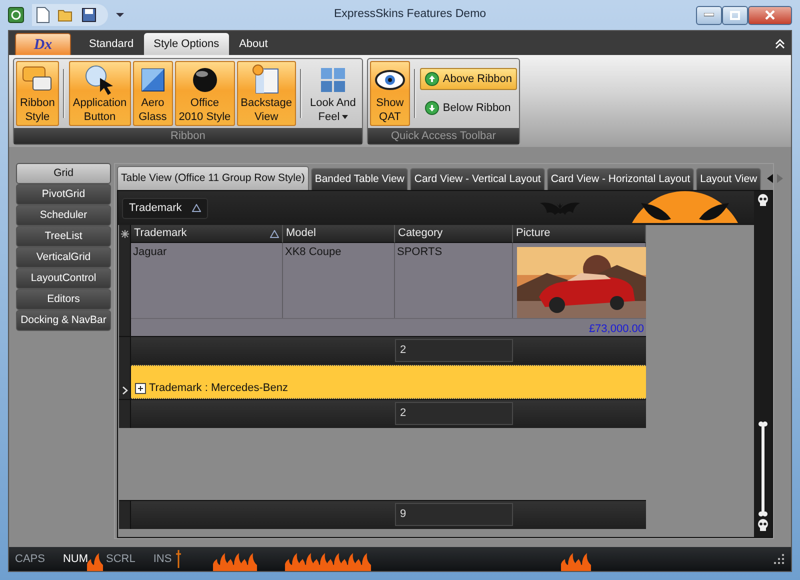 The height and width of the screenshot is (580, 800). What do you see at coordinates (444, 136) in the screenshot?
I see `group-caption: Quick Access Toolbar` at bounding box center [444, 136].